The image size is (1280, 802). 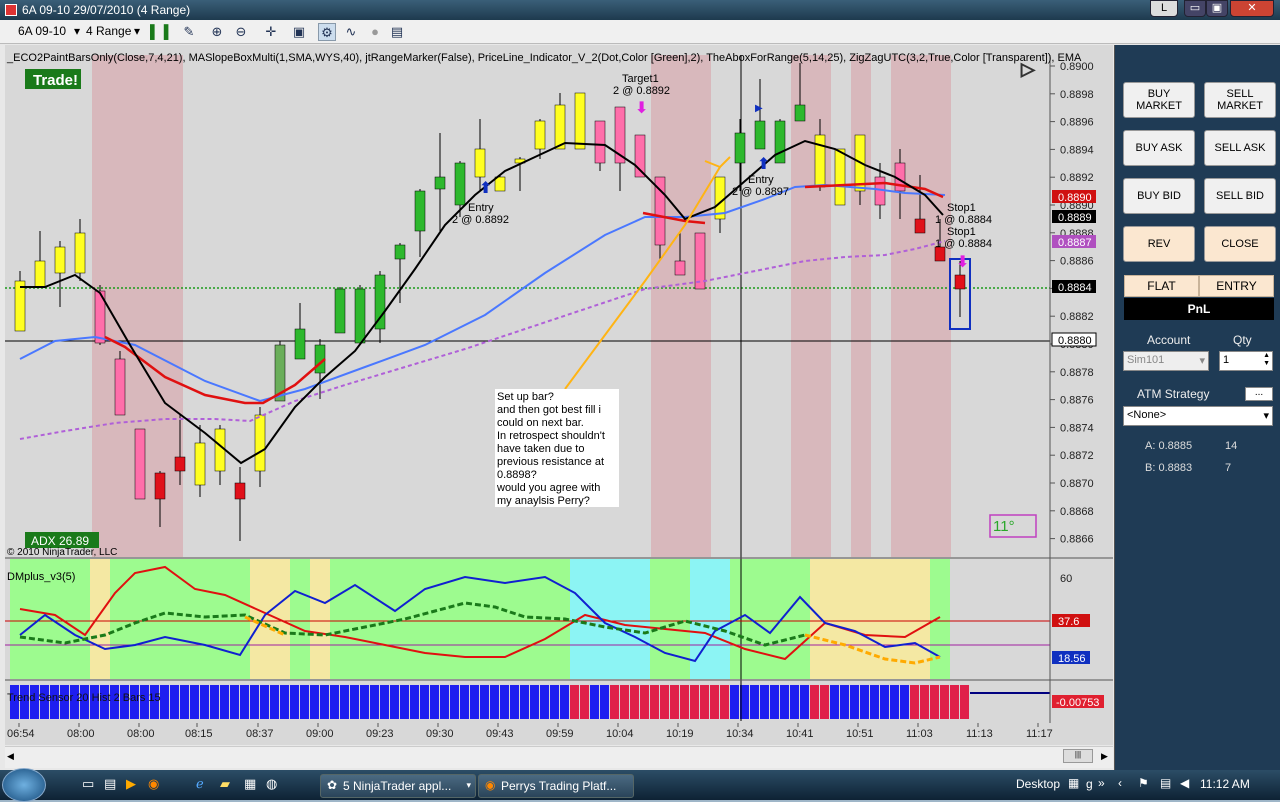 What do you see at coordinates (153, 784) in the screenshot?
I see `quicklaunch-firefox-icon: ◉` at bounding box center [153, 784].